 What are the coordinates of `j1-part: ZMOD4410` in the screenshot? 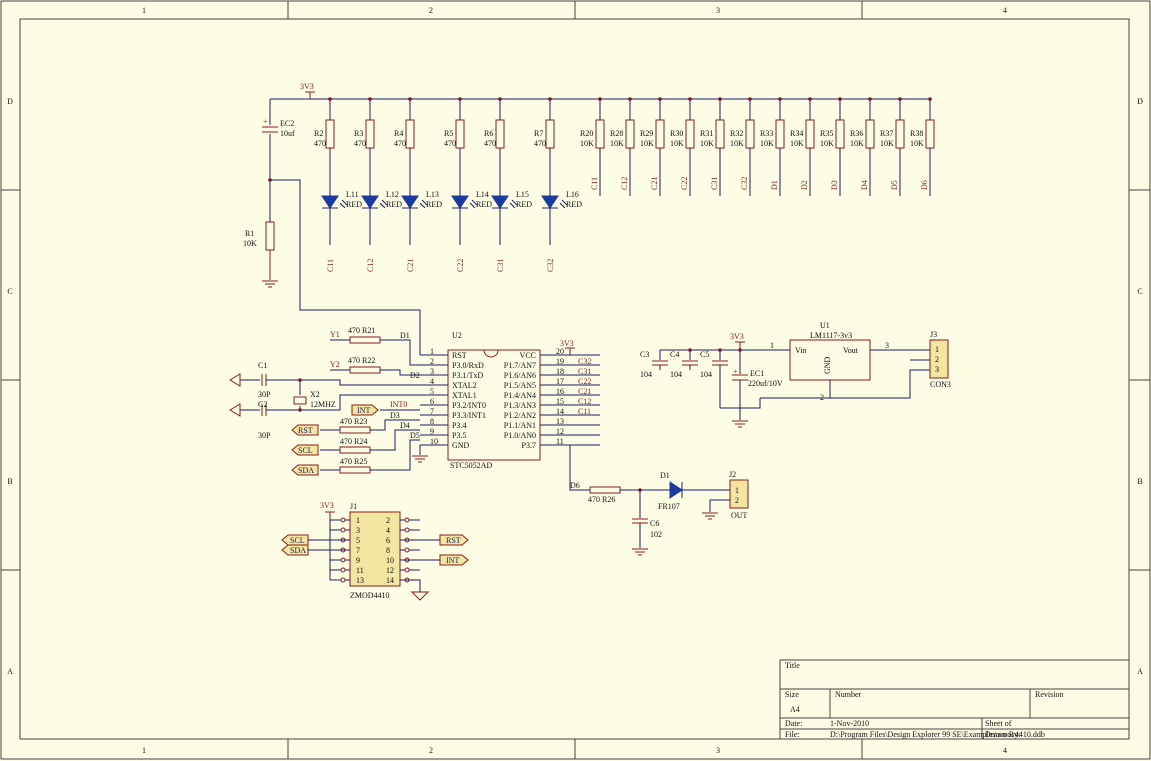 It's located at (370, 595).